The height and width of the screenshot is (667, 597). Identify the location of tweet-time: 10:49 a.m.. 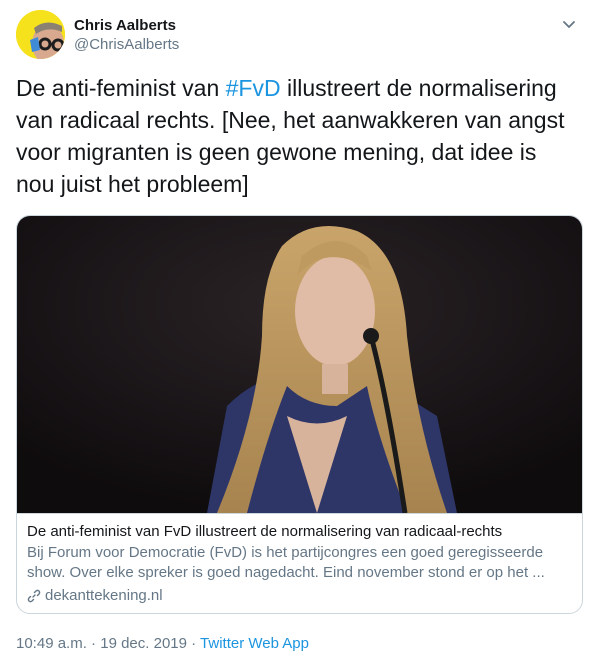
(51, 643).